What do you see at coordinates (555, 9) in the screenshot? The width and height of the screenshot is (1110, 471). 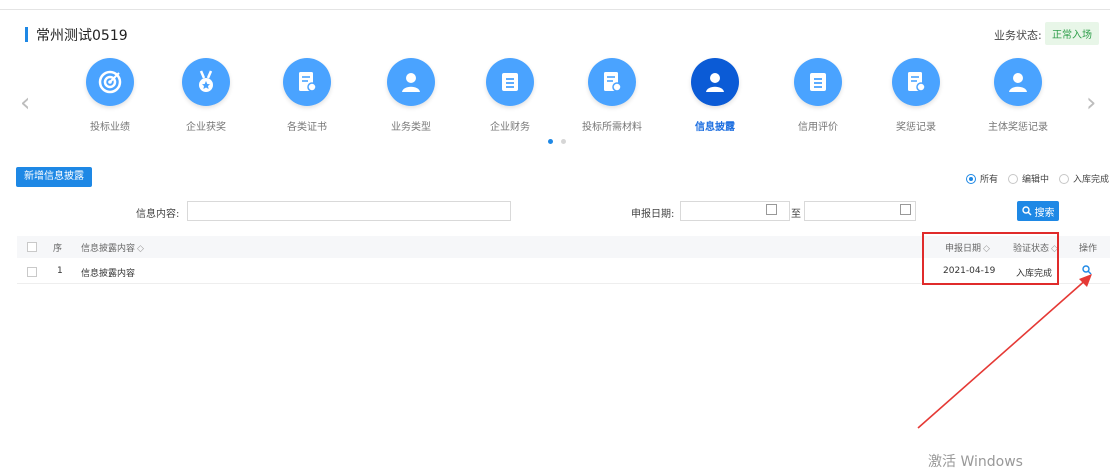 I see `top-divider` at bounding box center [555, 9].